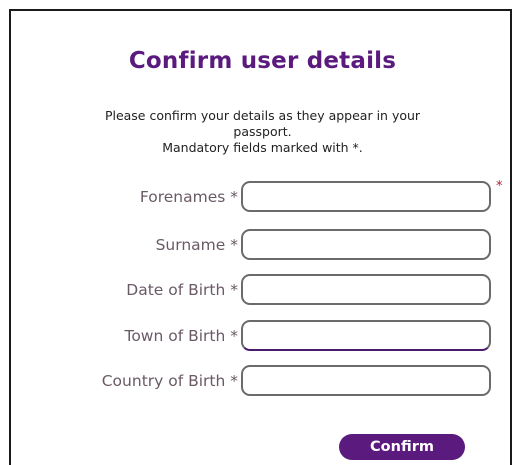 Image resolution: width=523 pixels, height=465 pixels. I want to click on country-of-birth-label: Country of Birth *, so click(169, 381).